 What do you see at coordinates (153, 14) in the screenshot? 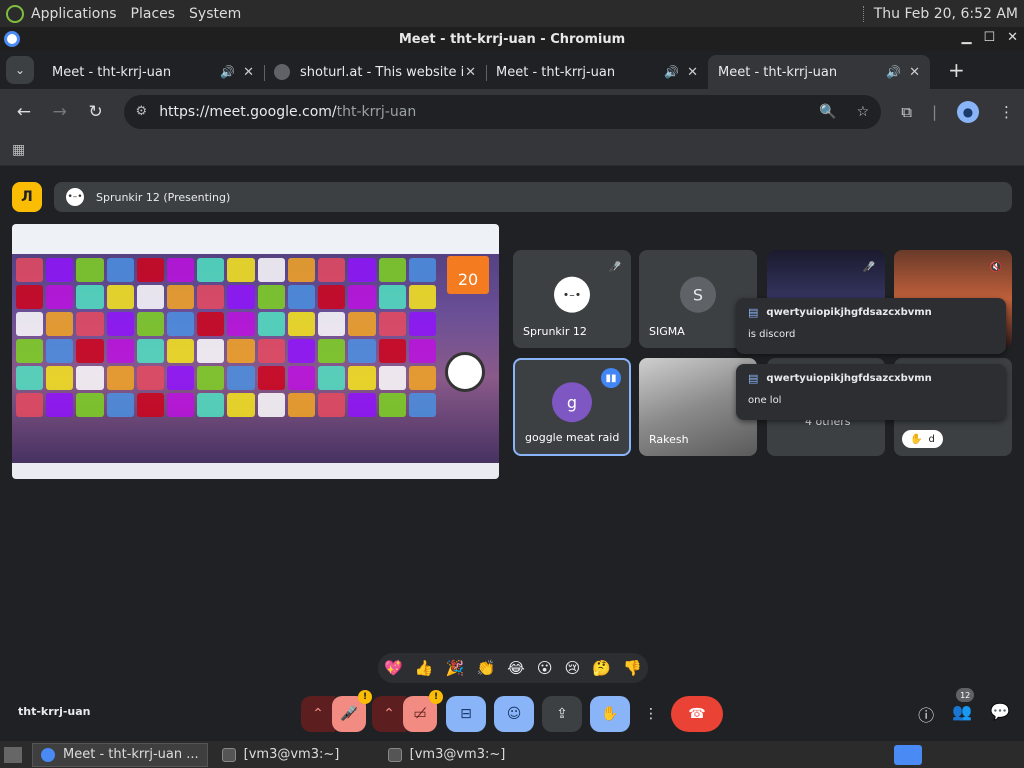
I see `places-menu: Places` at bounding box center [153, 14].